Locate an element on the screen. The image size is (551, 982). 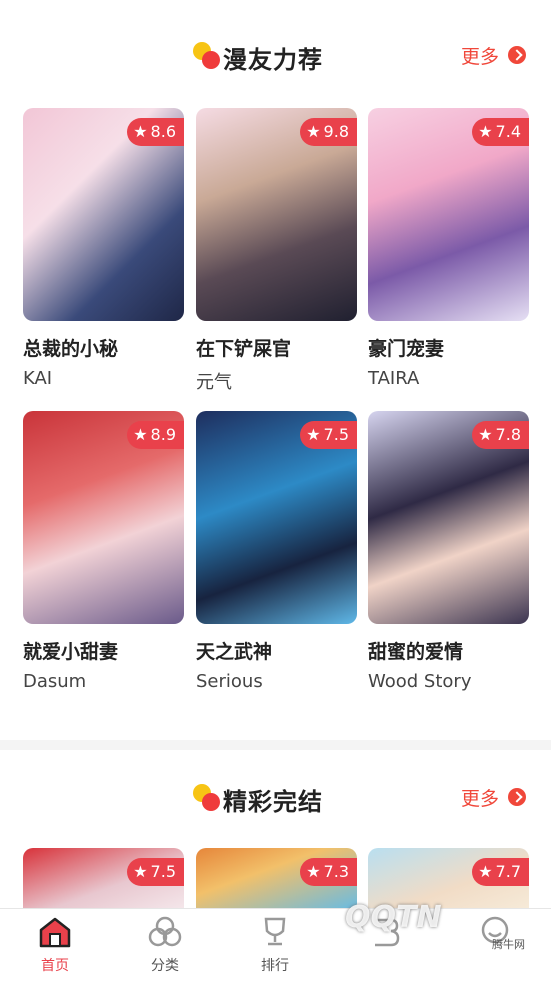
watermark: QQTN is located at coordinates (393, 917).